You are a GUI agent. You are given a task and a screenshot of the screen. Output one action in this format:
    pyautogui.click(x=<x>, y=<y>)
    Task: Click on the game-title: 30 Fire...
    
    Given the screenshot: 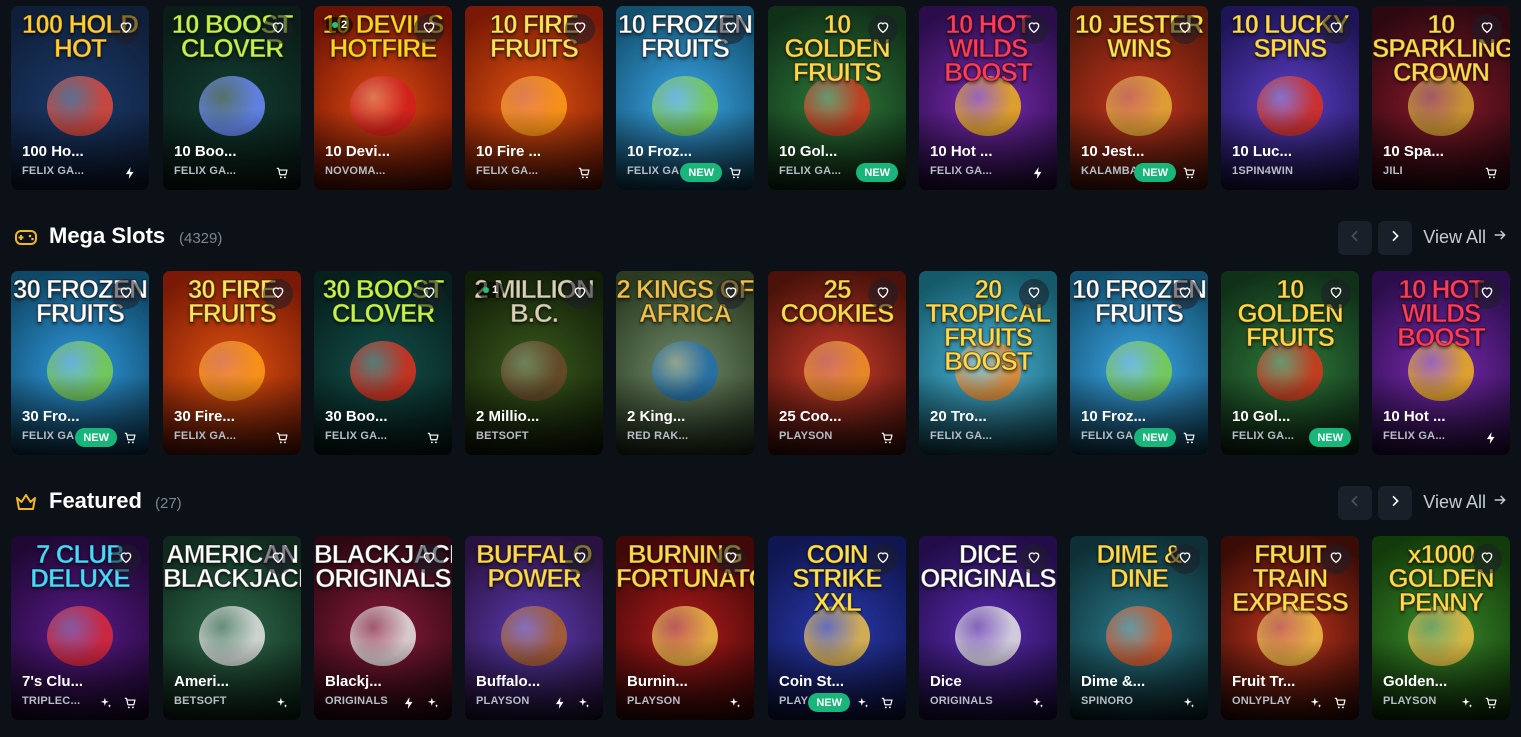 What is the action you would take?
    pyautogui.click(x=204, y=416)
    